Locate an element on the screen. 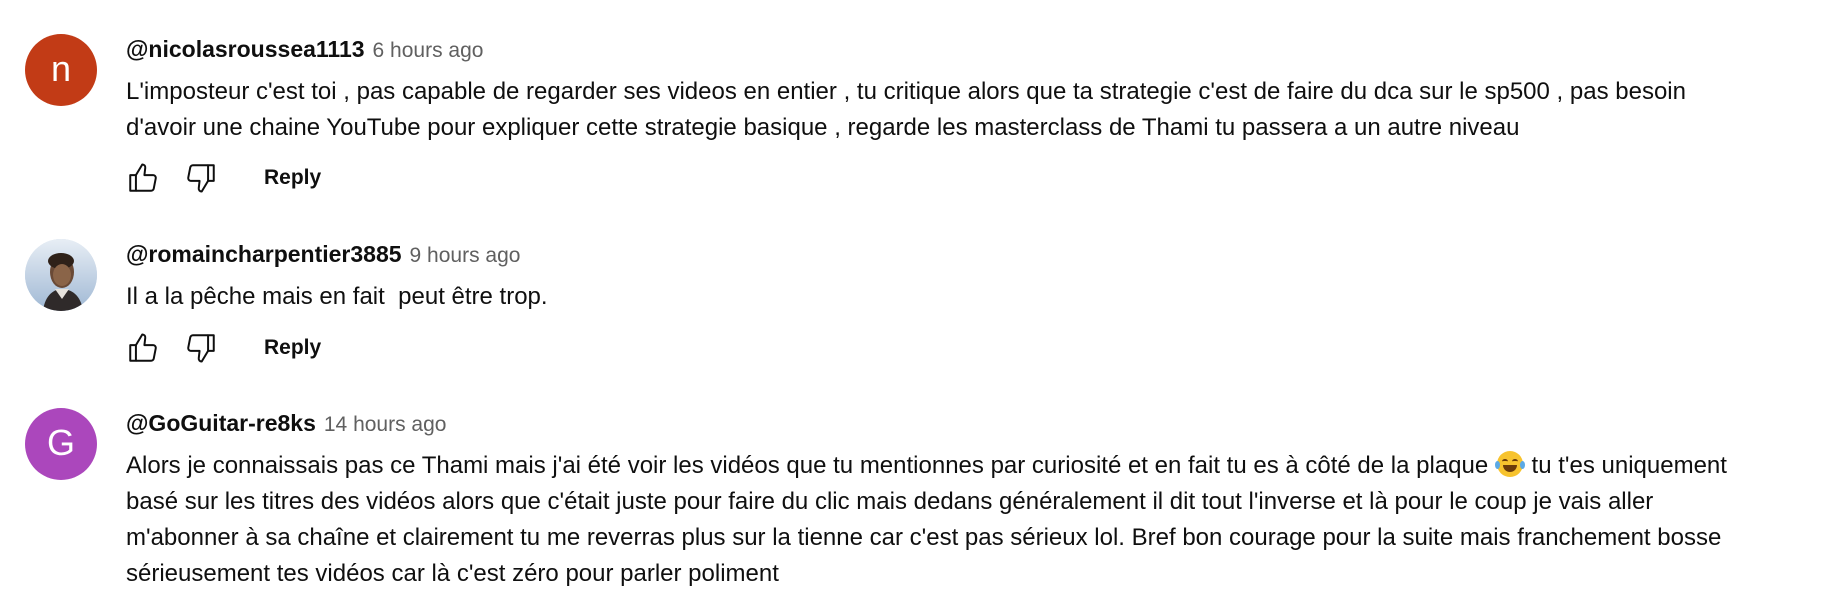 The height and width of the screenshot is (598, 1828). author-name: @nicolasroussea1113 is located at coordinates (245, 49).